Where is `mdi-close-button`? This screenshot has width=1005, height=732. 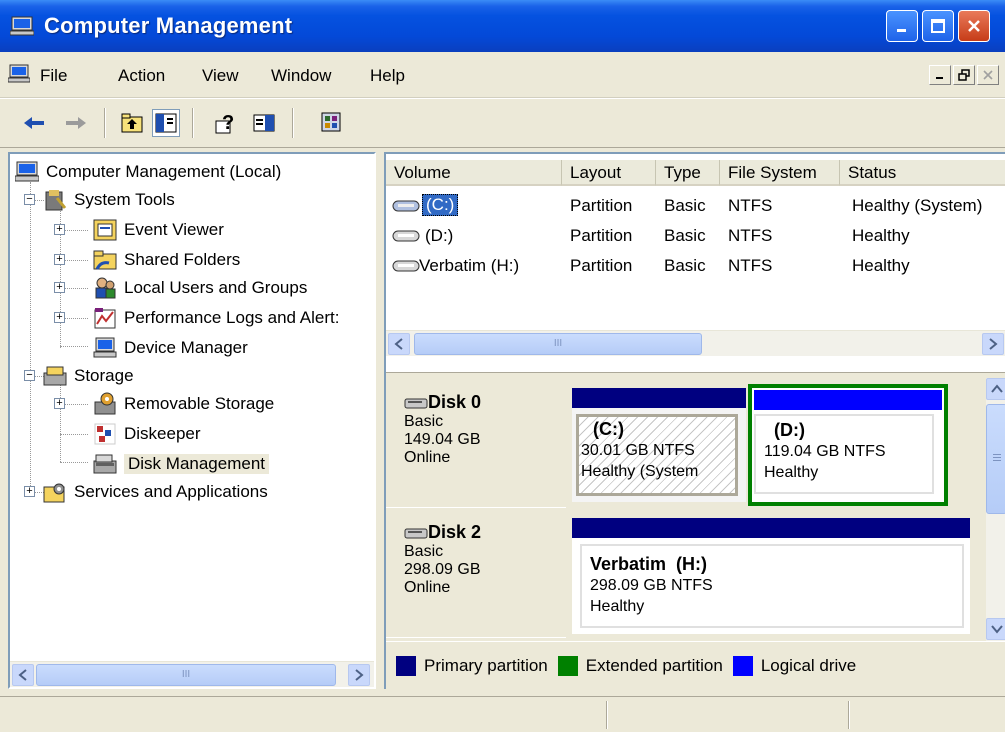 mdi-close-button is located at coordinates (988, 75).